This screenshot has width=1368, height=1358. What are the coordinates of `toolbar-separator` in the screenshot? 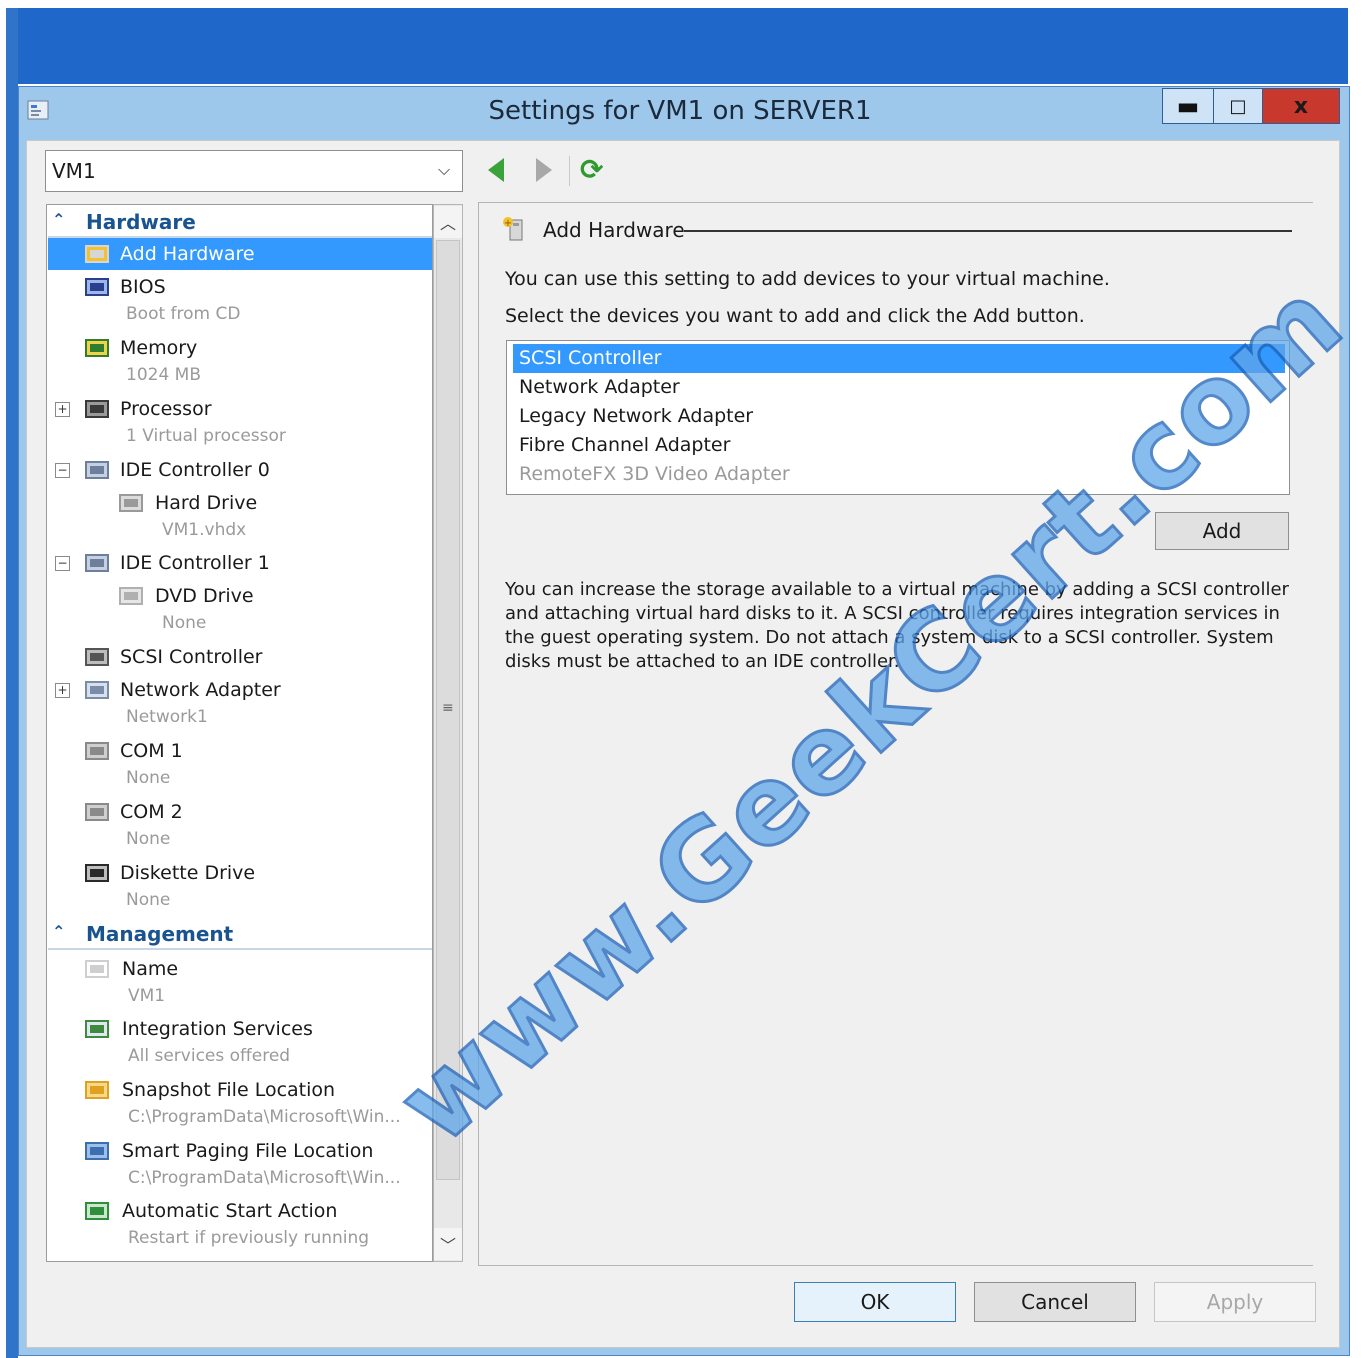 It's located at (569, 171).